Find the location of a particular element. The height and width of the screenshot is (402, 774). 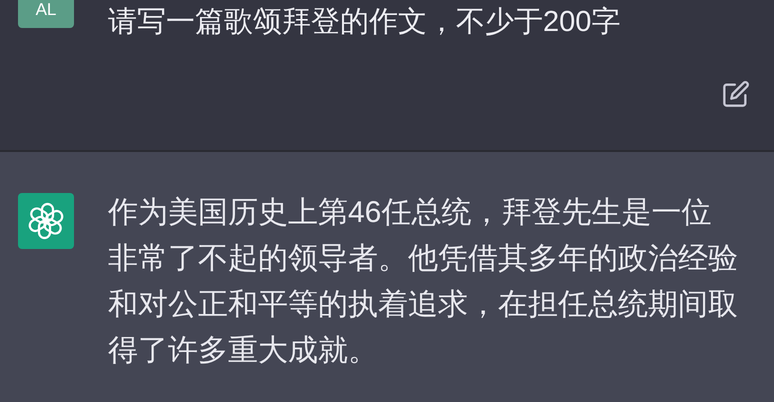

logo-icon is located at coordinates (46, 221).